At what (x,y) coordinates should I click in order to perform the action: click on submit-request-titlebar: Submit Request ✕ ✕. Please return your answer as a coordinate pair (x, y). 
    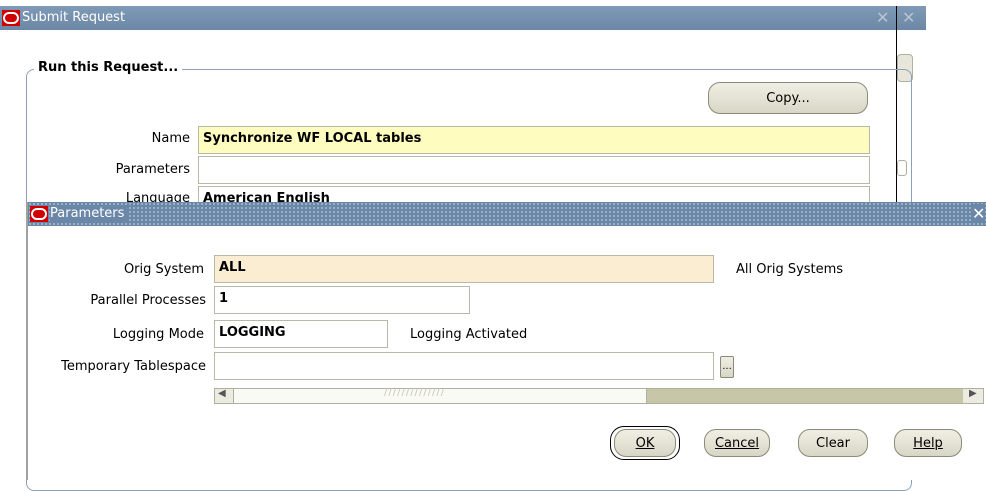
    Looking at the image, I should click on (463, 18).